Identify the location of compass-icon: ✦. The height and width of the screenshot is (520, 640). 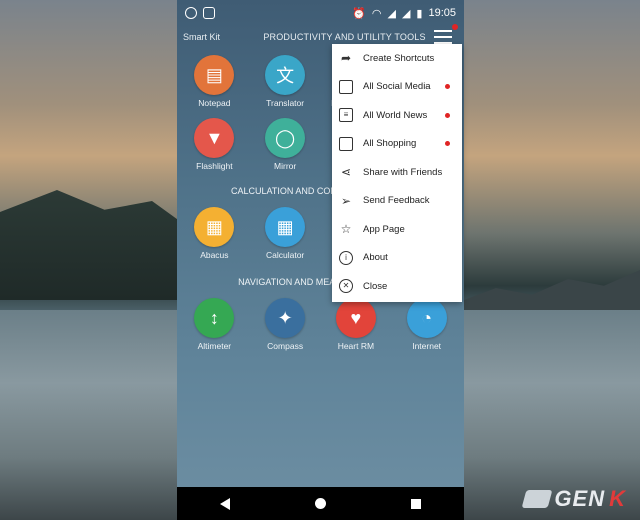
(285, 318).